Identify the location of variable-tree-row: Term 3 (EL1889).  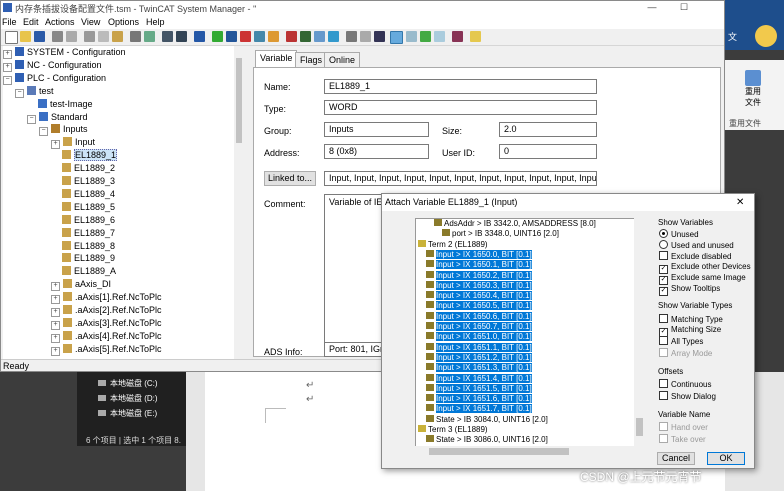
(453, 430).